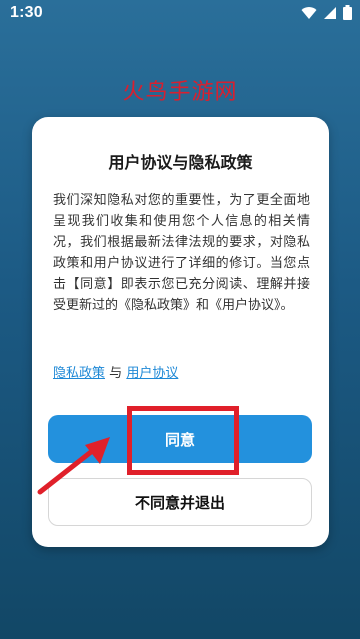 The height and width of the screenshot is (639, 360). I want to click on dialog-title: 用户协议与隐私政策, so click(180, 162).